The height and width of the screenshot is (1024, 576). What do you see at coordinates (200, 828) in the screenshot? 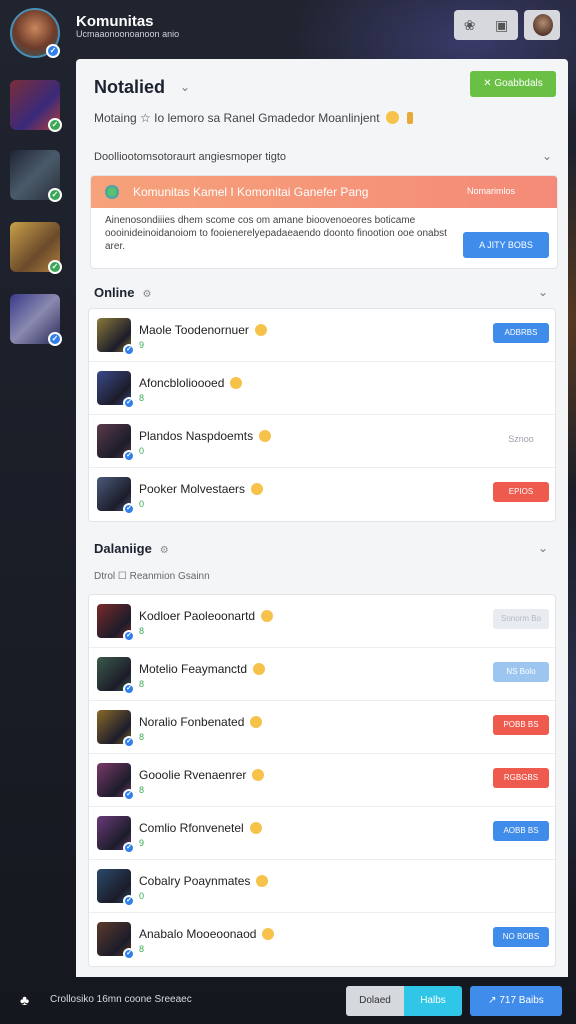
I see `member-name: Comlio Rfonvenetel` at bounding box center [200, 828].